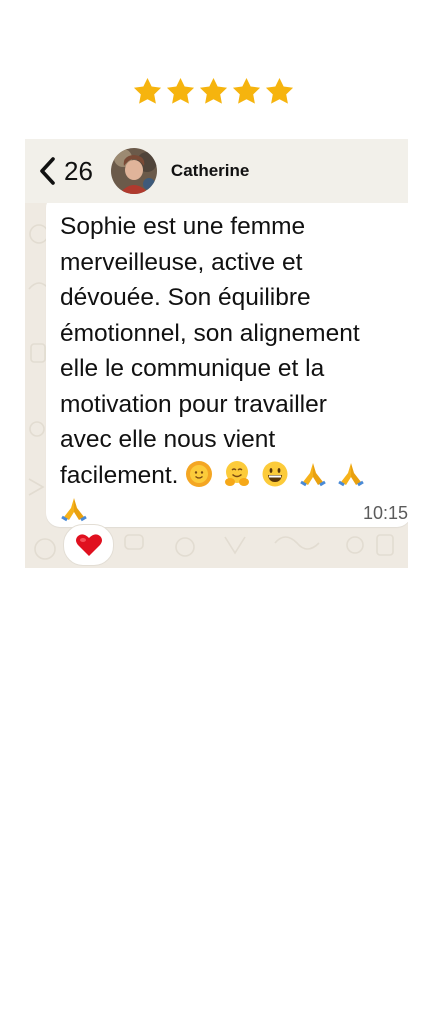 This screenshot has width=427, height=1024. I want to click on contact-name: Catherine, so click(210, 171).